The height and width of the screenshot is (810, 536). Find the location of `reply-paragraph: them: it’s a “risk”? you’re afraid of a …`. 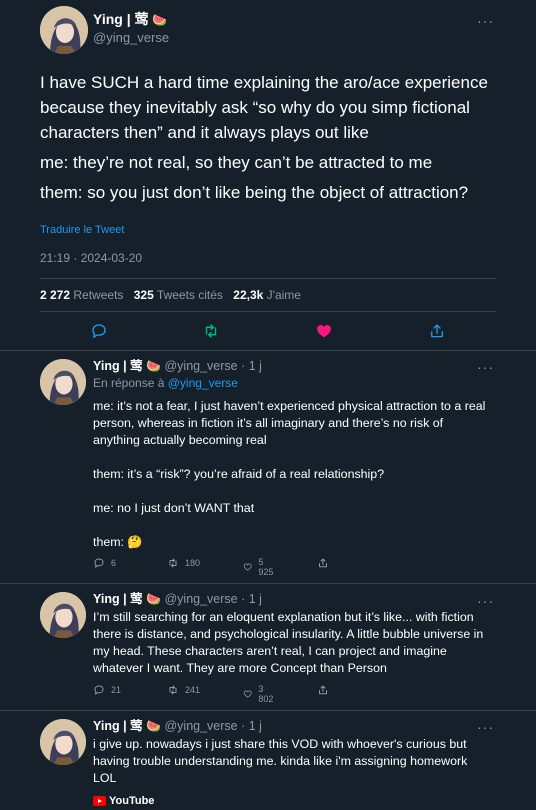

reply-paragraph: them: it’s a “risk”? you’re afraid of a … is located at coordinates (239, 474).